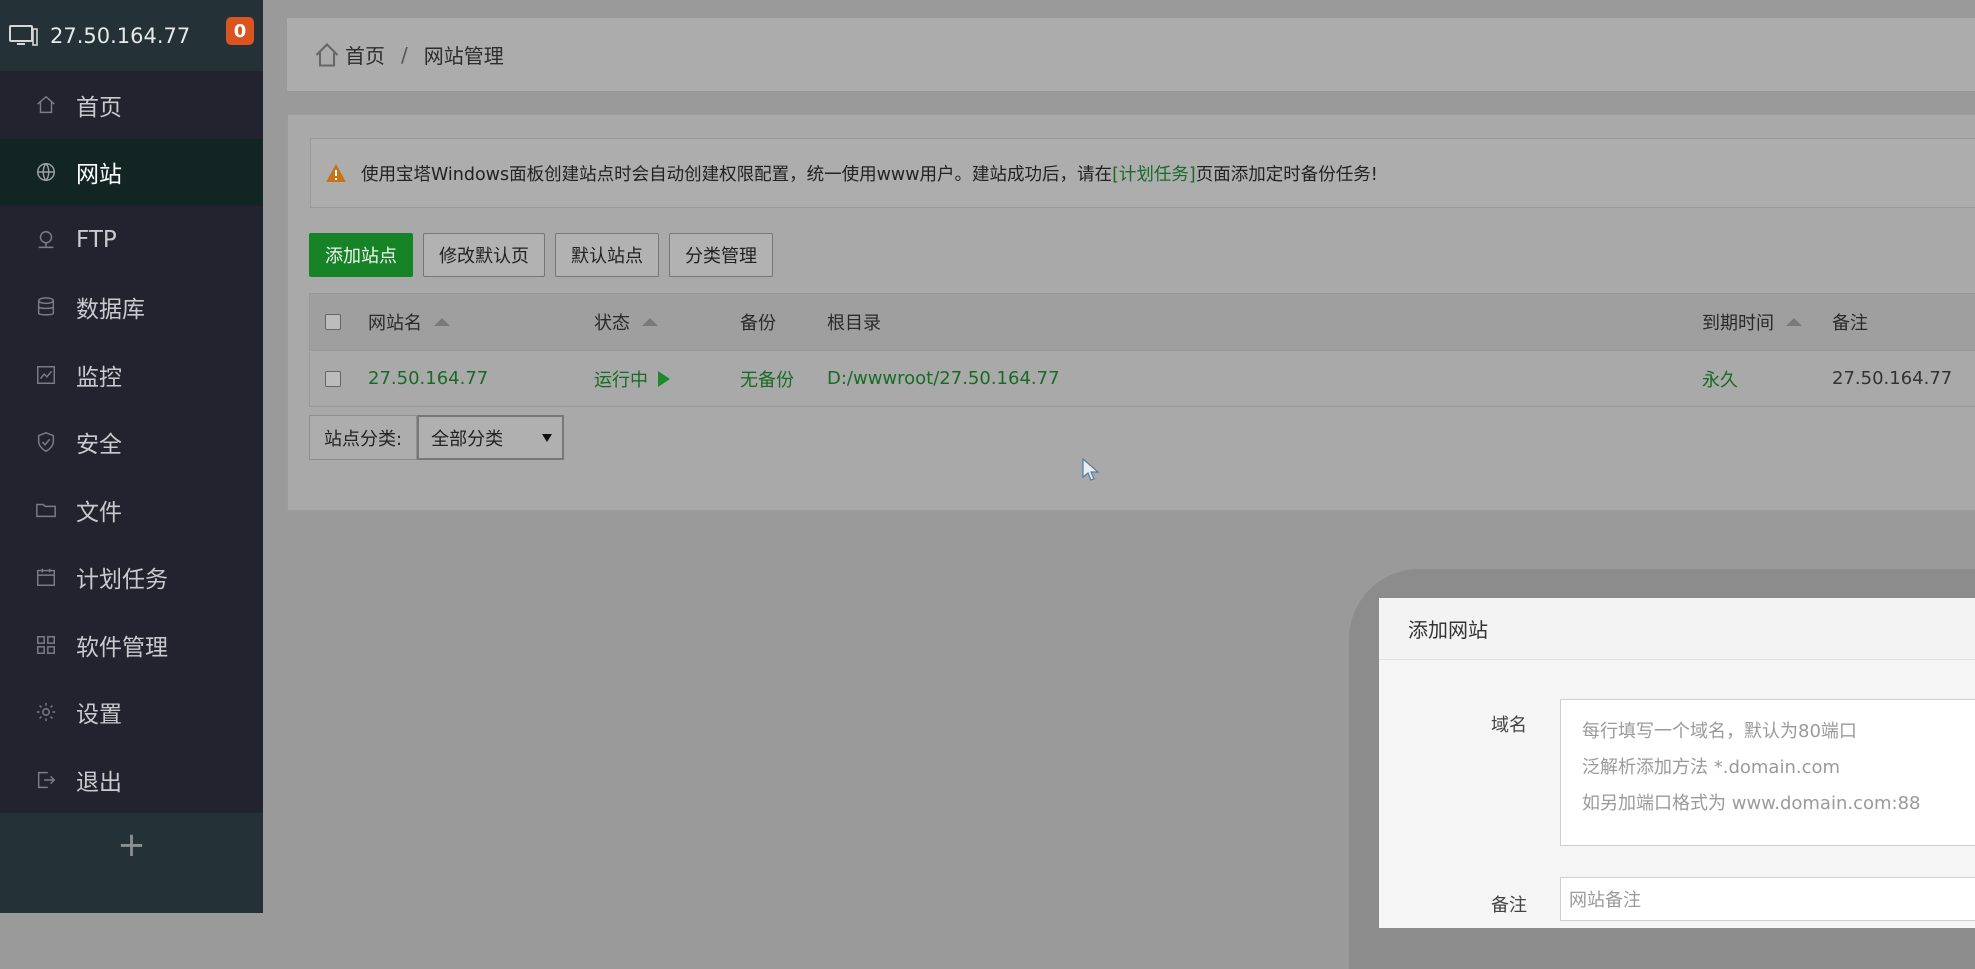  What do you see at coordinates (1131, 55) in the screenshot?
I see `breadcrumb: 首页 / 网站管理` at bounding box center [1131, 55].